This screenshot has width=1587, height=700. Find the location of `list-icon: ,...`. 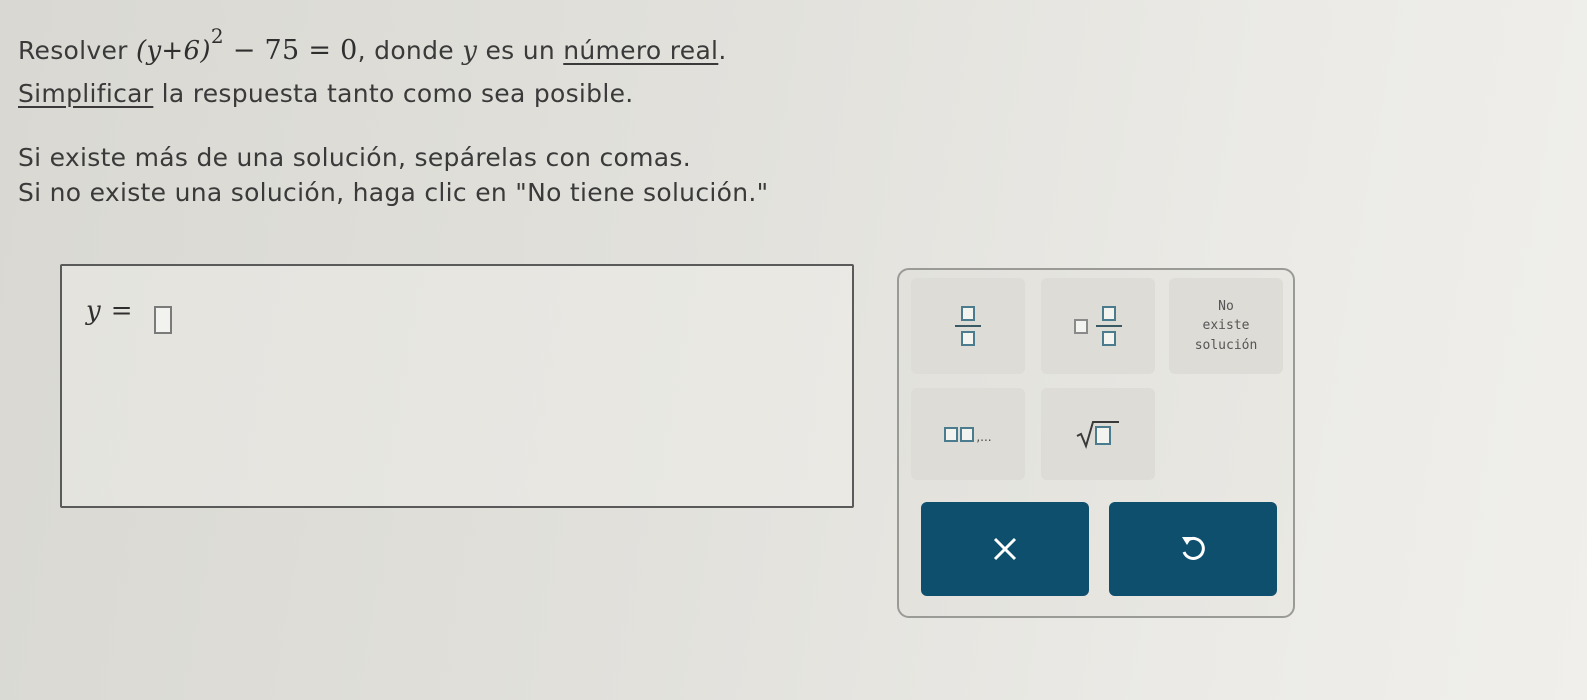

list-icon: ,... is located at coordinates (968, 435).